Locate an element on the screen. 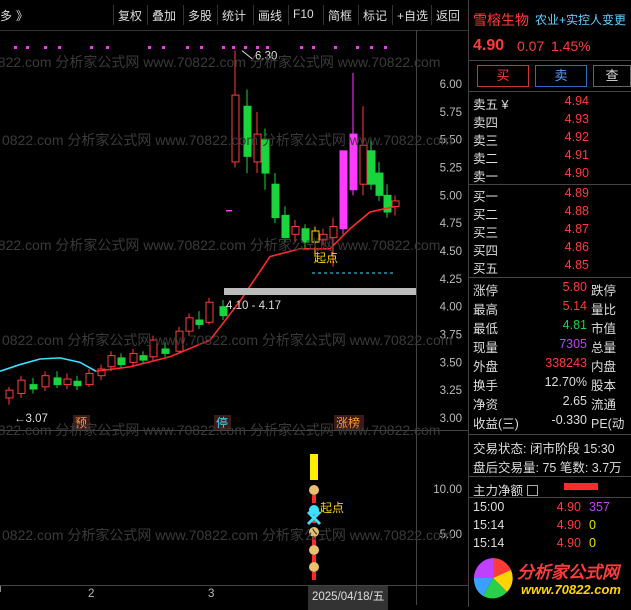  tick-row: 15:14 4.90 0 is located at coordinates (552, 527).